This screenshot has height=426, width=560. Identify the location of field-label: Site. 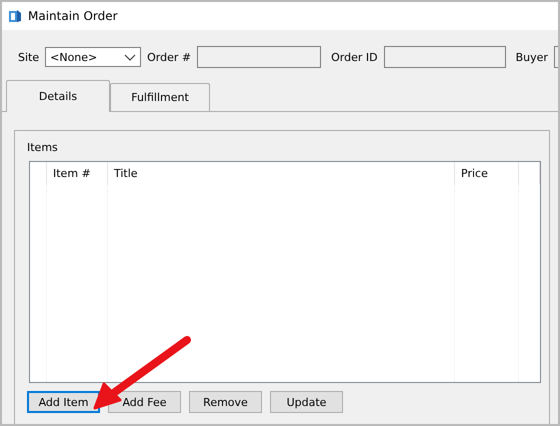
(29, 57).